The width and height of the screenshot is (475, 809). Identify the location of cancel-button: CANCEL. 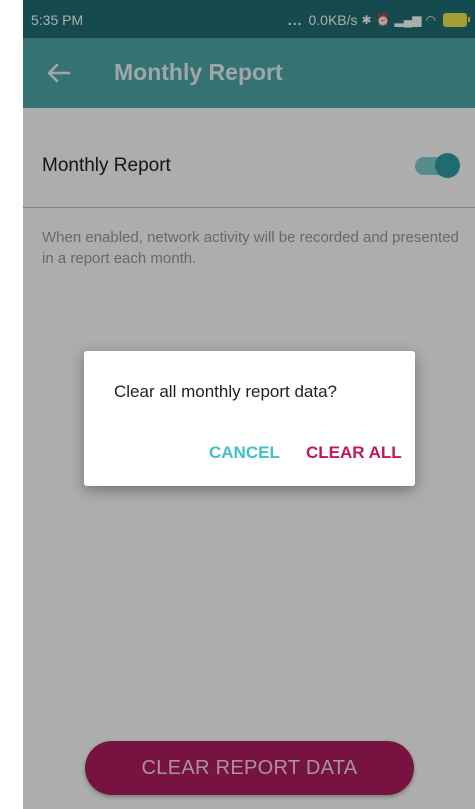
(244, 453).